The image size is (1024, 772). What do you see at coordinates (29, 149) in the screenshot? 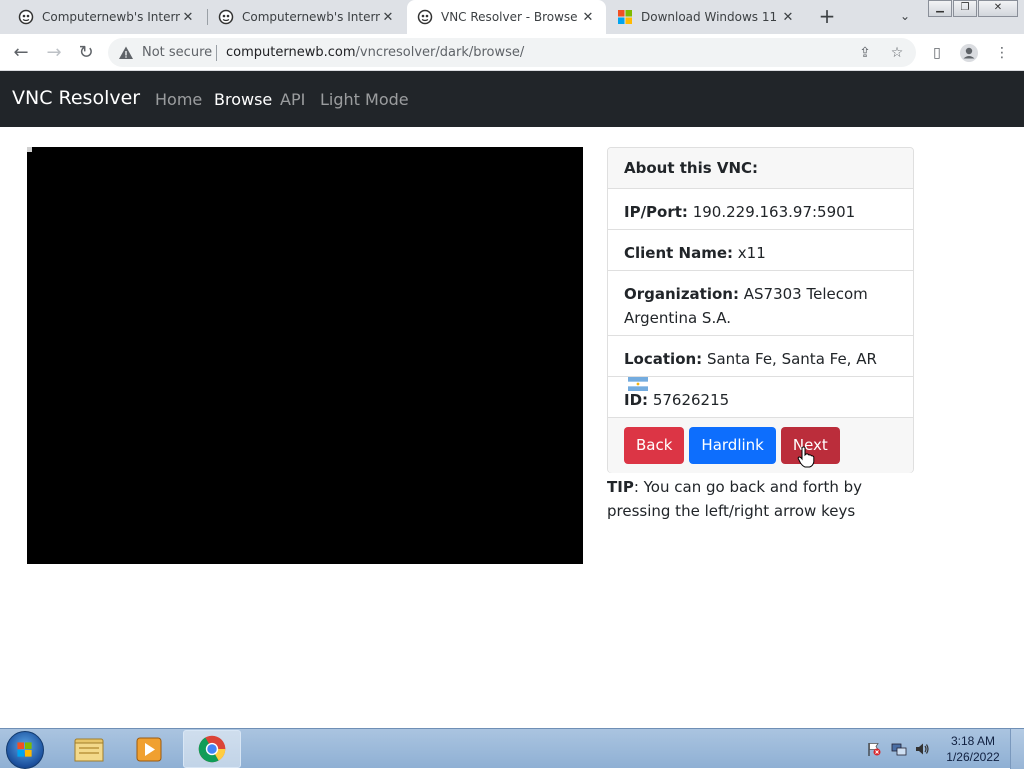
I see `remote-cursor-marker` at bounding box center [29, 149].